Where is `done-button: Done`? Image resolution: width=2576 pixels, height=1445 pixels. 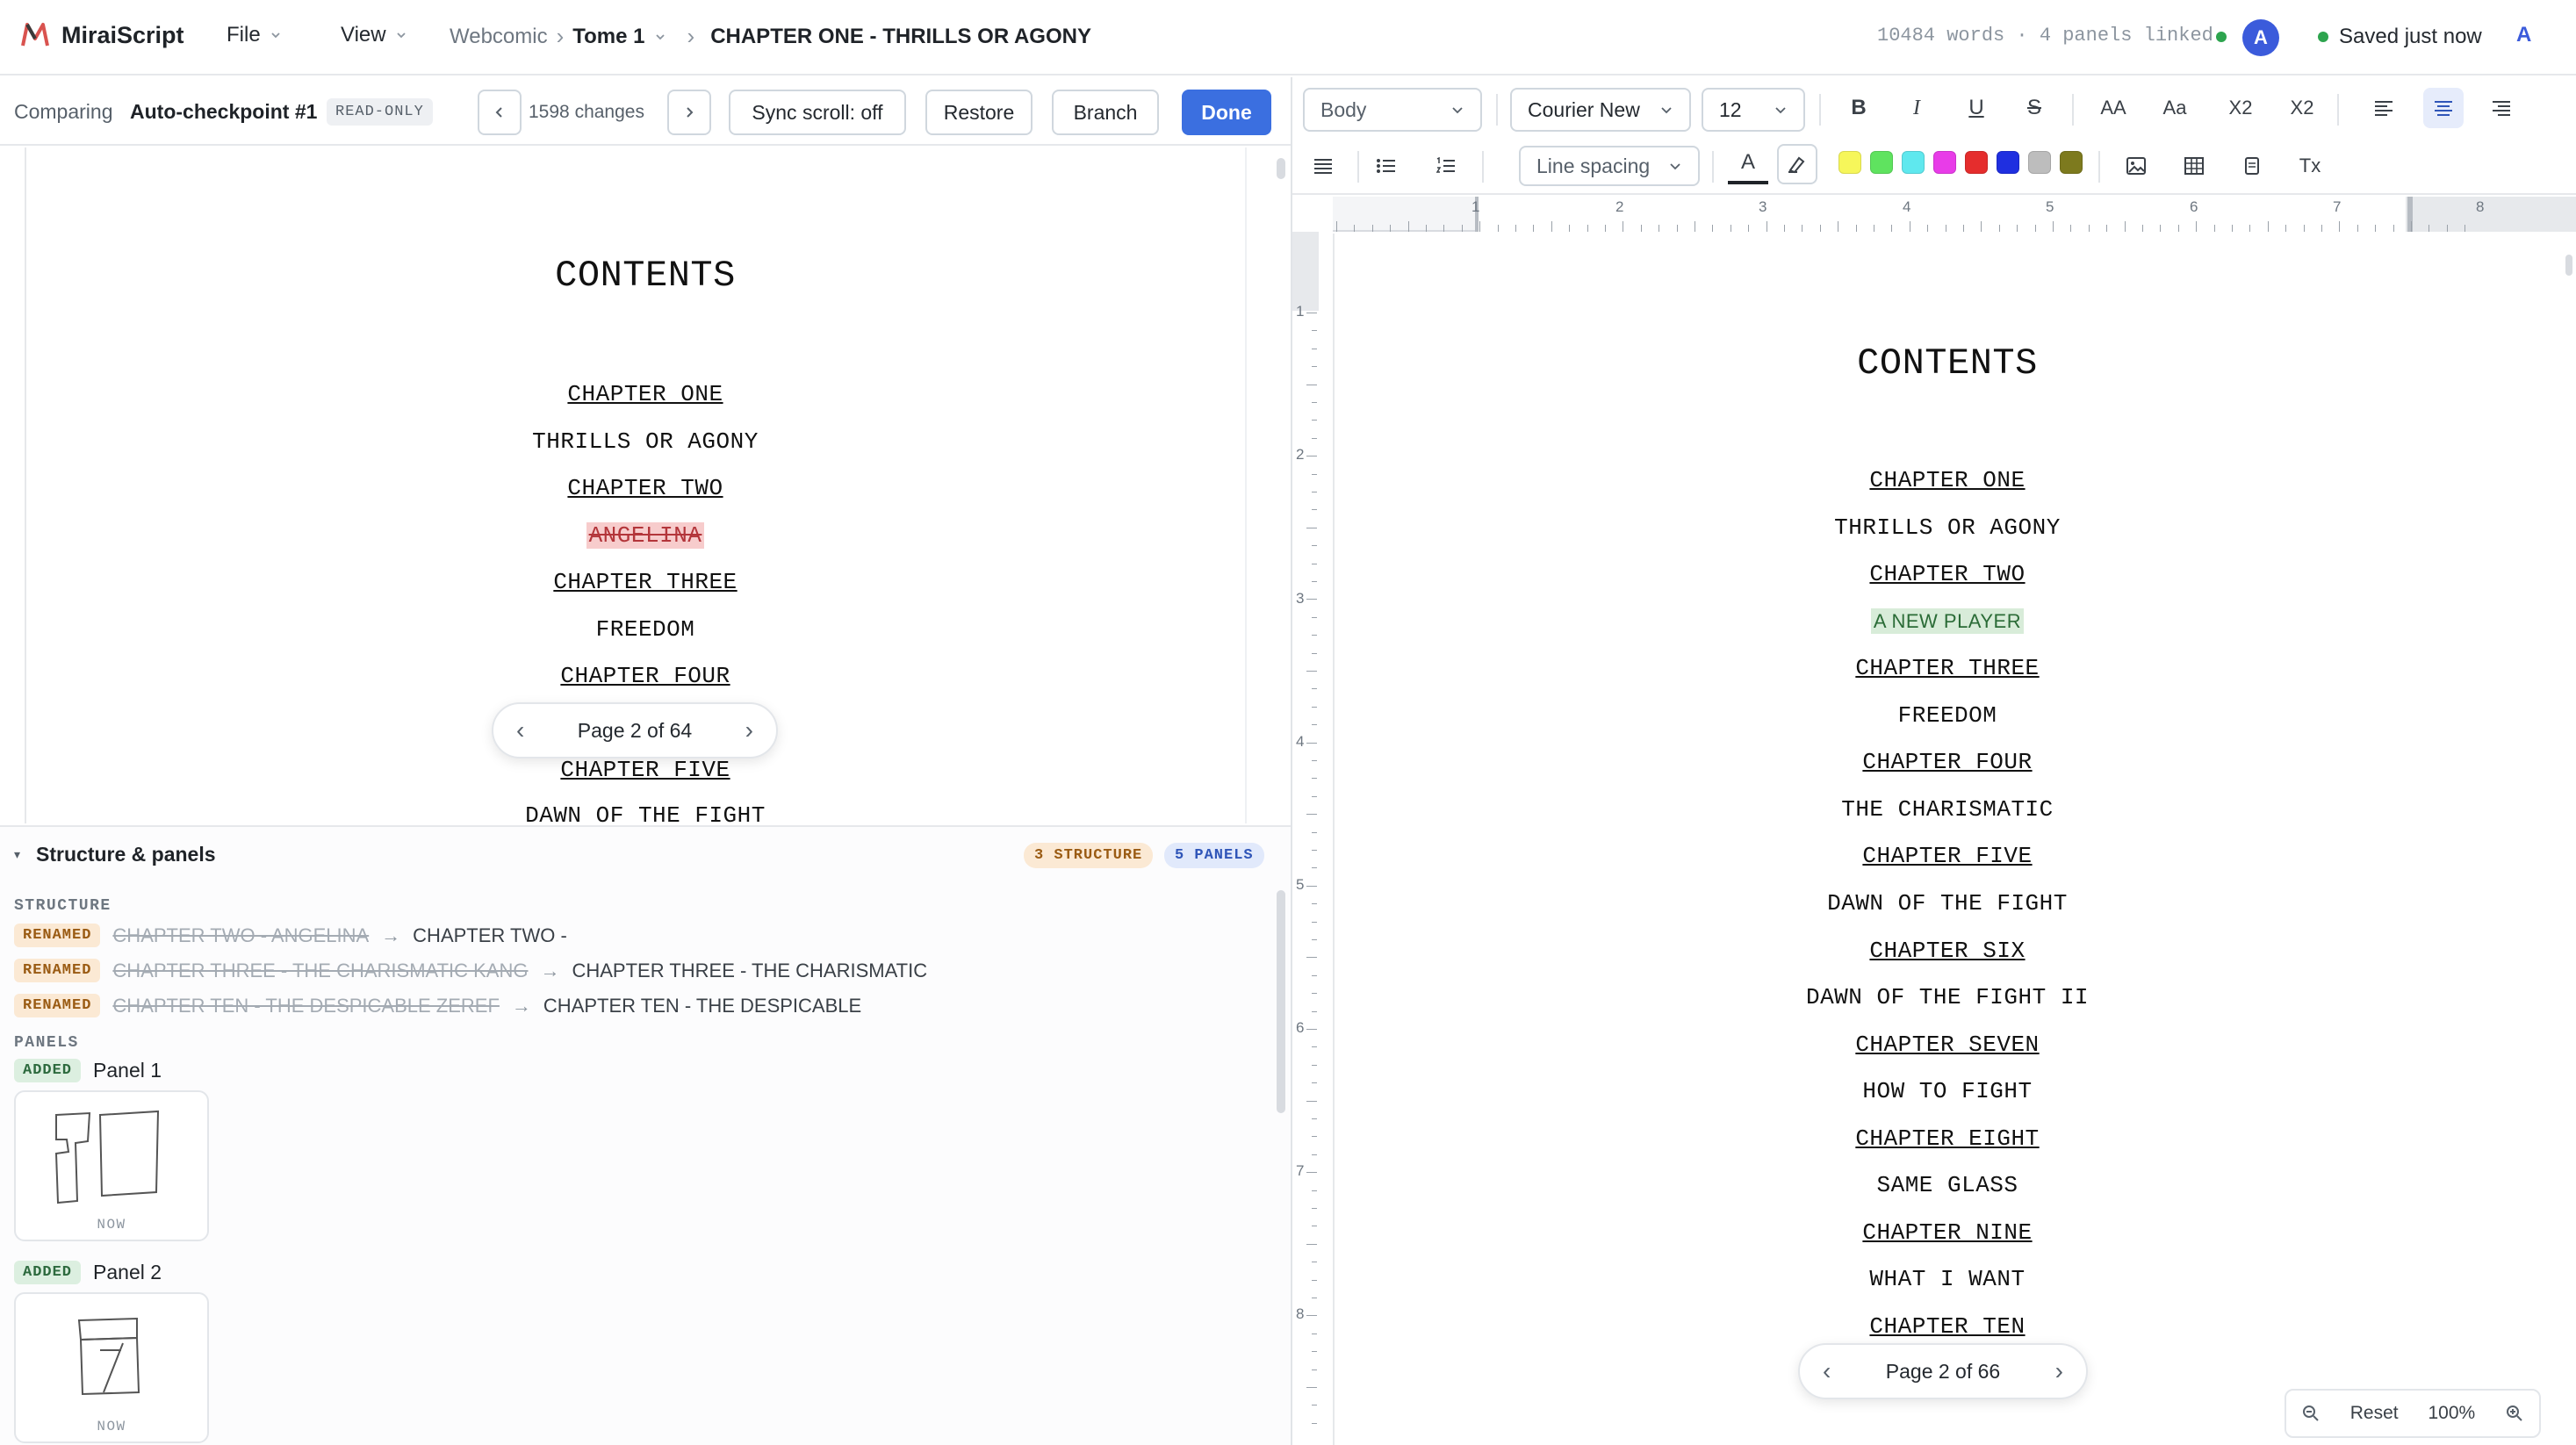 done-button: Done is located at coordinates (1226, 112).